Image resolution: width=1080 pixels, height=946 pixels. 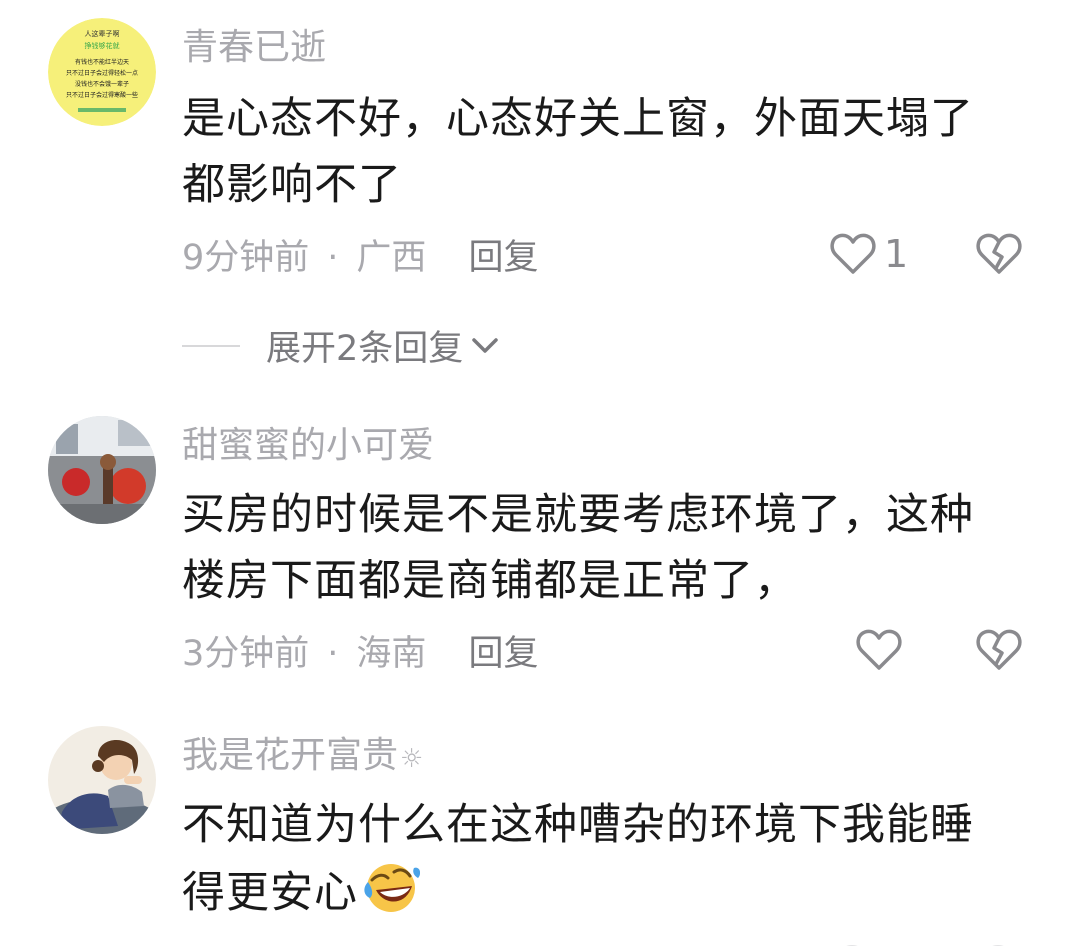 I want to click on comment-text: 买房的时候是不是就要考虑环境了，这种楼房下面都是商铺都是正常了，, so click(x=578, y=548).